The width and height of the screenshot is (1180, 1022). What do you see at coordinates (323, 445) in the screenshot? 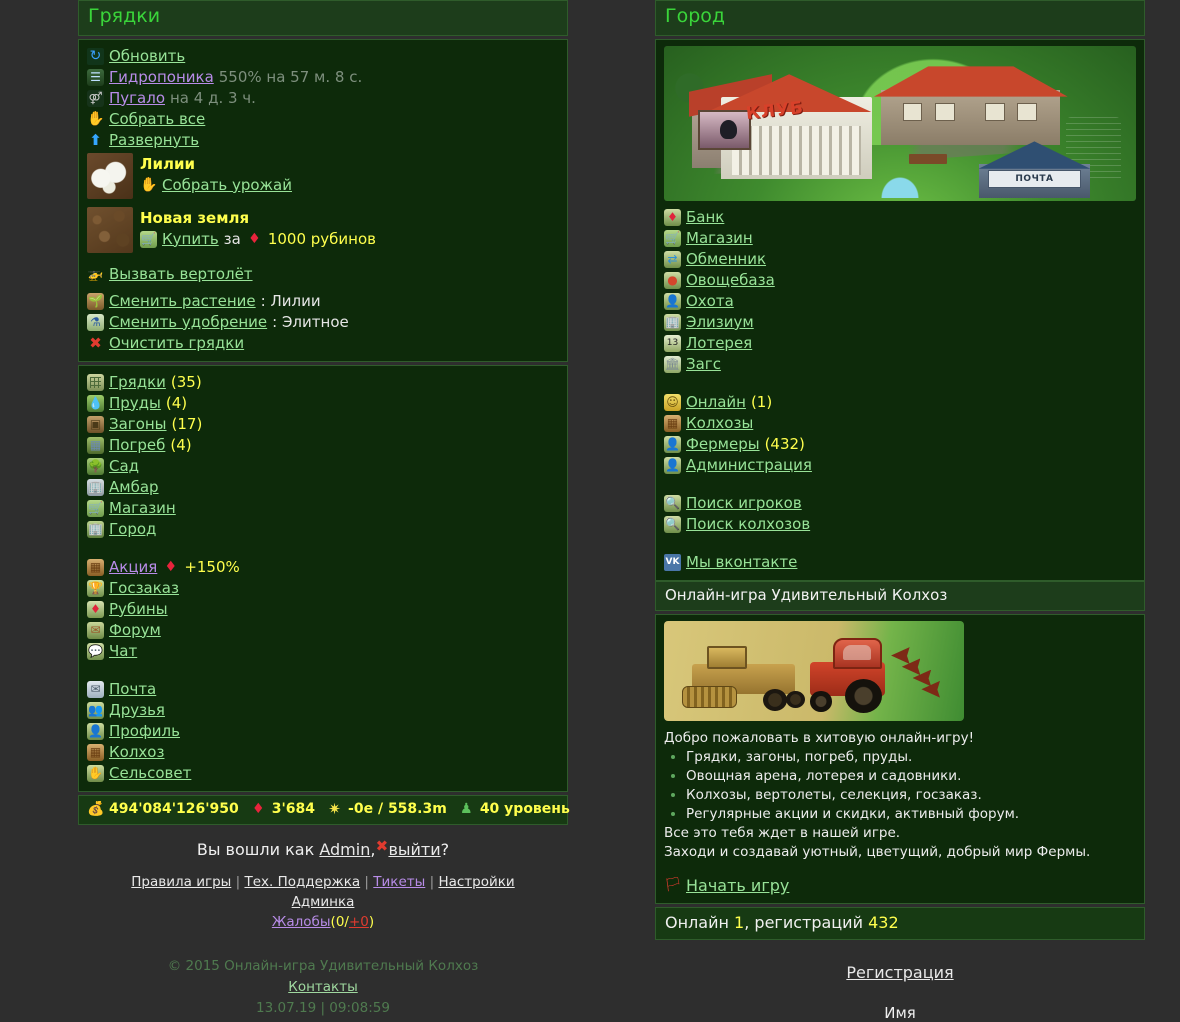
I see `nav-item-cellar: ▦ Погреб (4)` at bounding box center [323, 445].